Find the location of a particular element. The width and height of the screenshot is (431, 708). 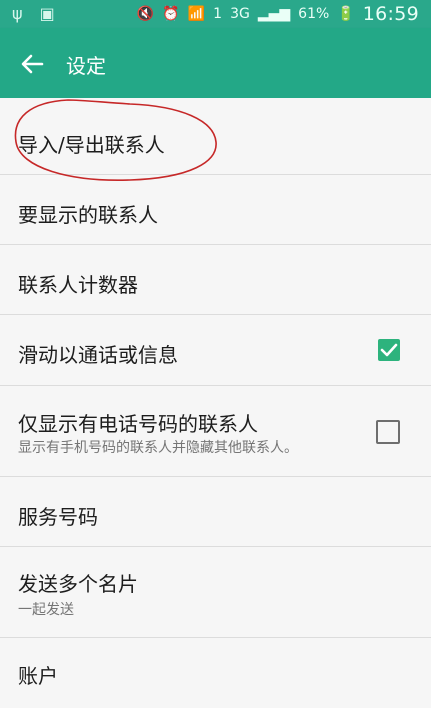

swipe-checkbox is located at coordinates (389, 350).